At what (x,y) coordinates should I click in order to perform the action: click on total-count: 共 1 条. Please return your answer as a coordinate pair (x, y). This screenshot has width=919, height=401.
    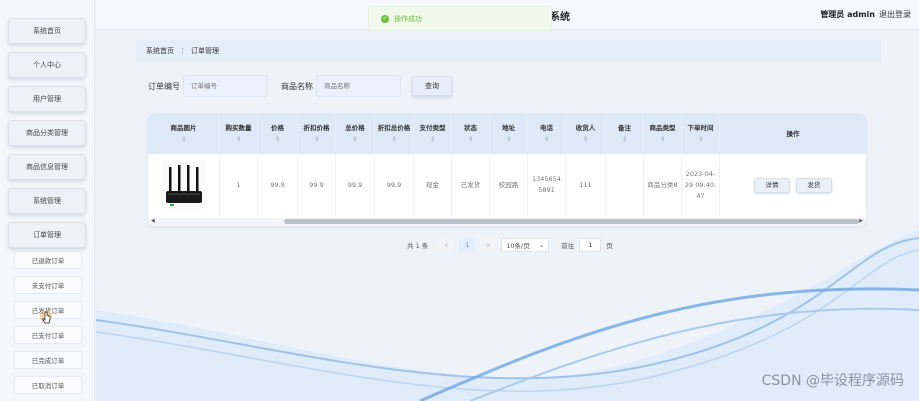
    Looking at the image, I should click on (418, 246).